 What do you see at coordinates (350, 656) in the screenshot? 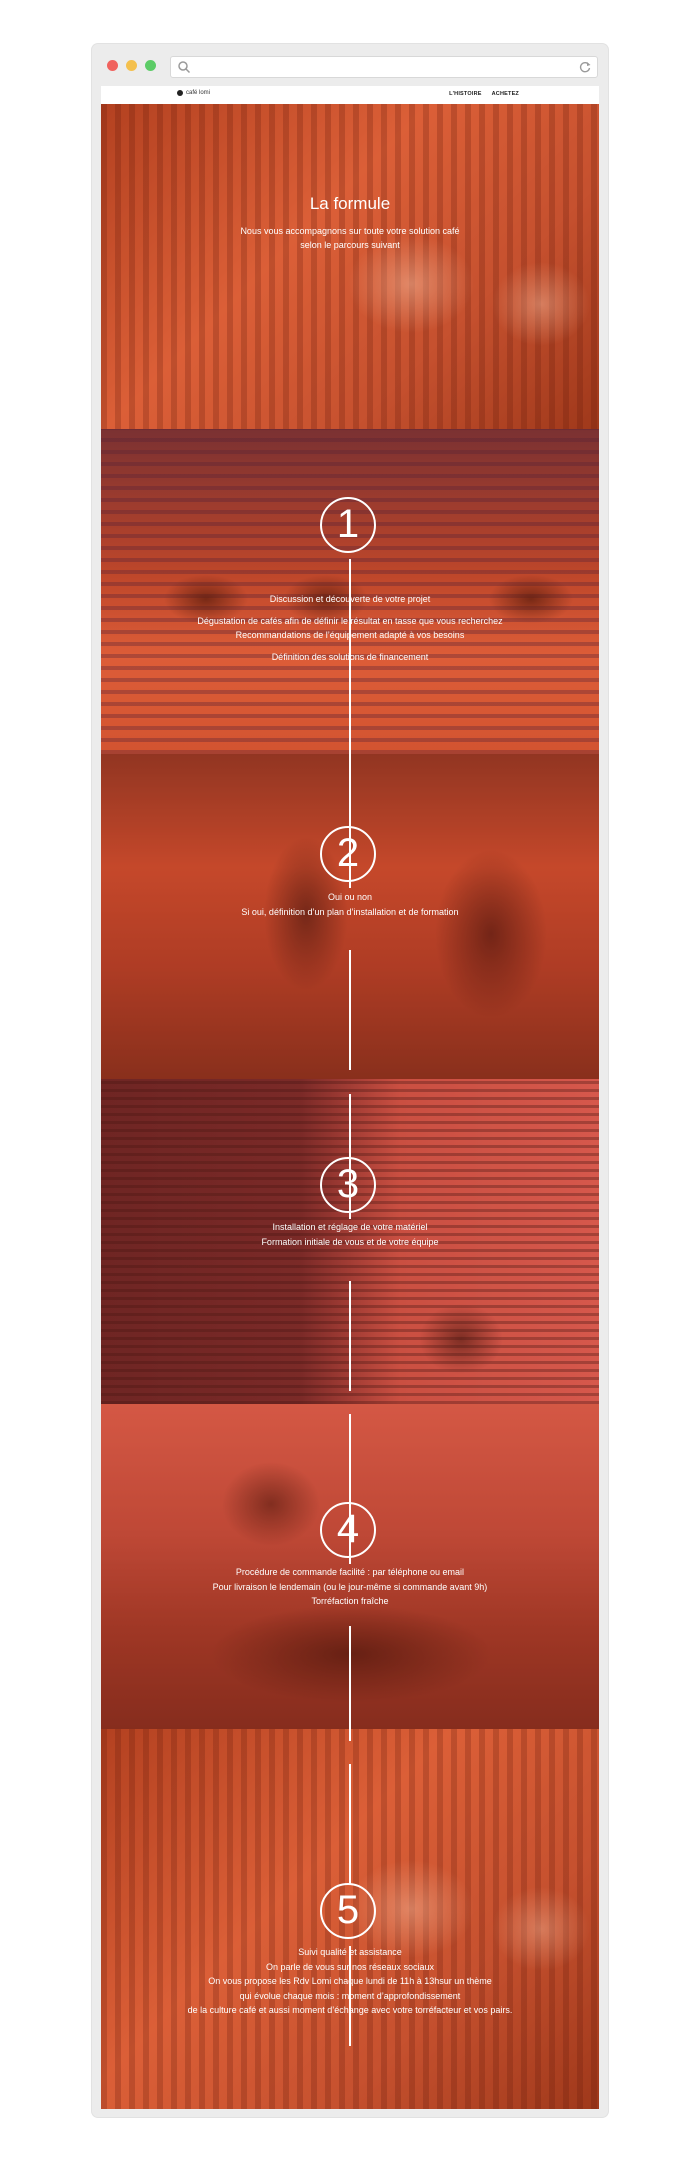
I see `step-line: Définition des solutions de financement` at bounding box center [350, 656].